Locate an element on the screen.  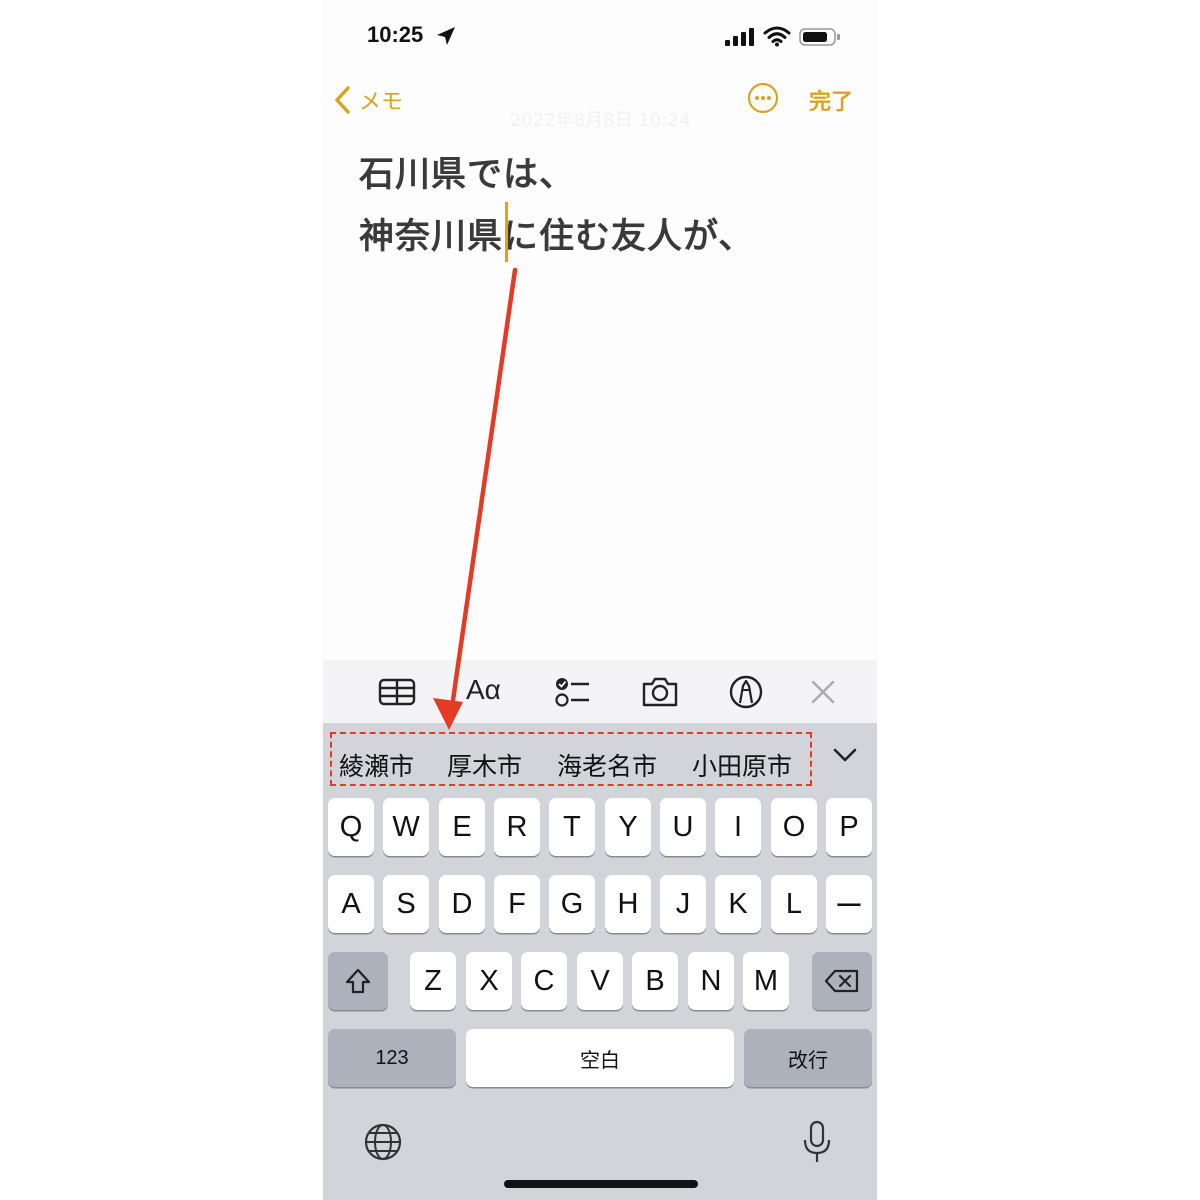
note-date: 2022年8月8日 10:24 is located at coordinates (600, 120).